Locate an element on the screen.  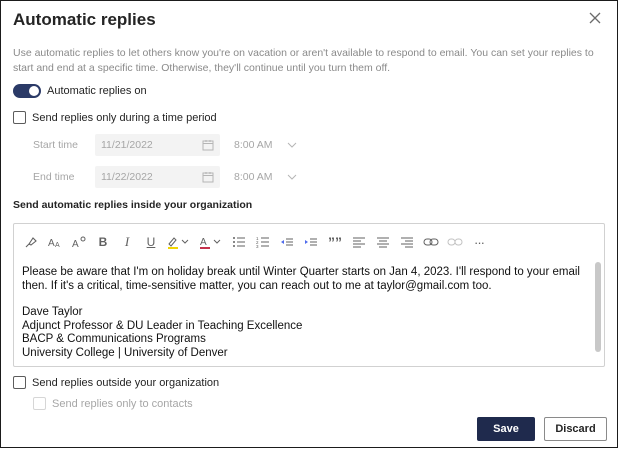
more-icon: ··· is located at coordinates (479, 242).